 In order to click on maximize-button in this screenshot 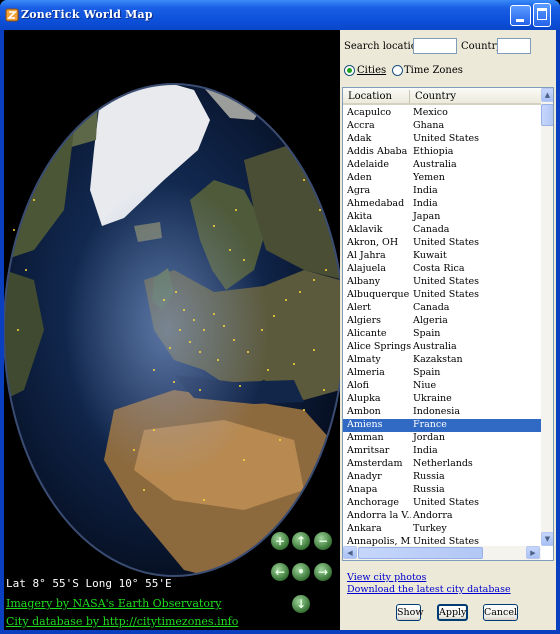, I will do `click(542, 15)`.